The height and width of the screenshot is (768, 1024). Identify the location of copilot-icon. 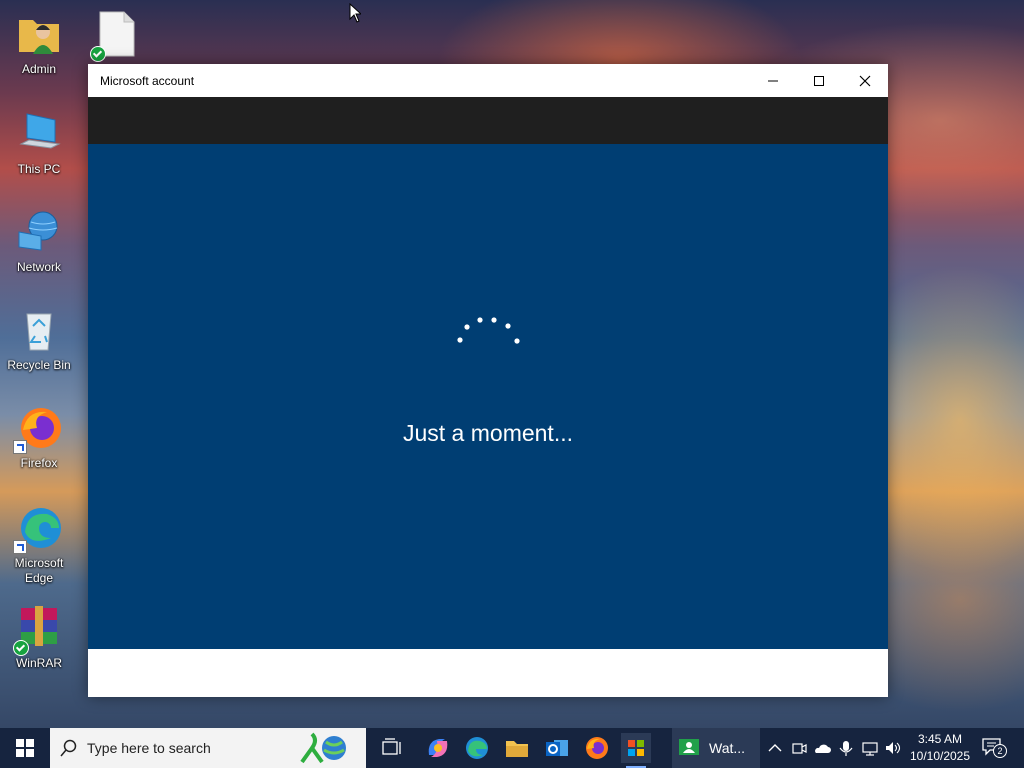
(438, 748).